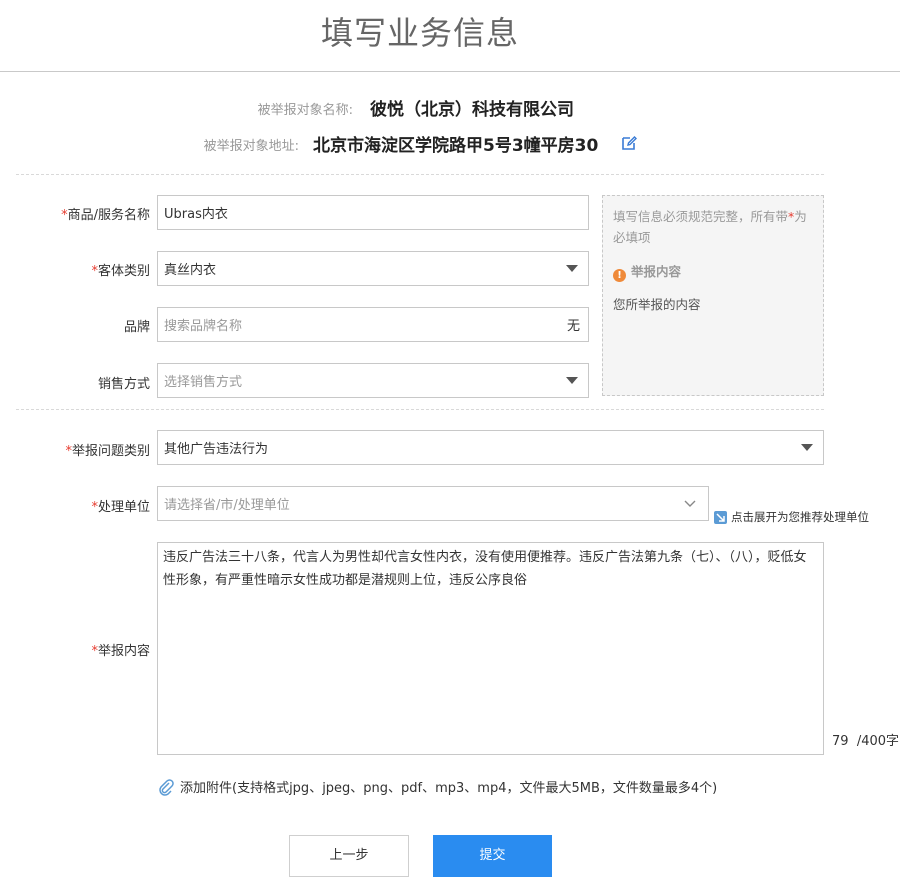 This screenshot has height=890, width=920. I want to click on brand-search-input: 搜索品牌名称 无, so click(373, 324).